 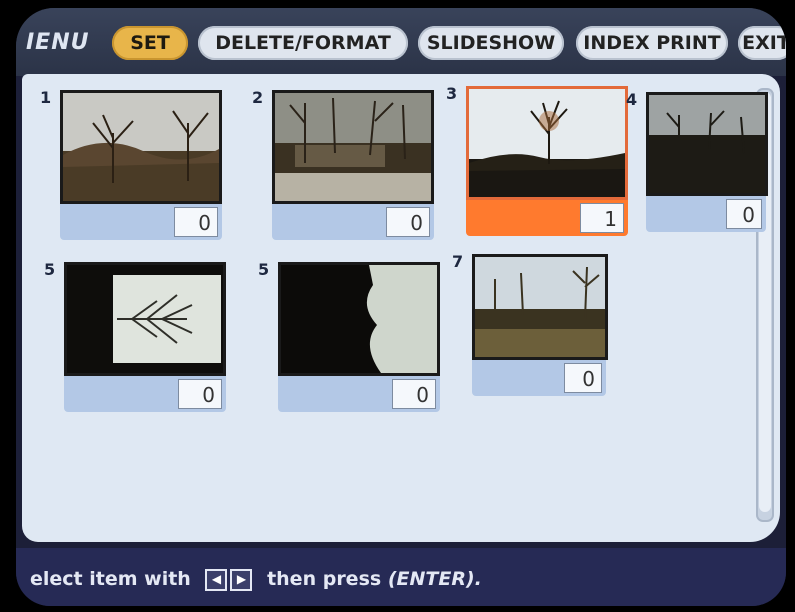 What do you see at coordinates (303, 43) in the screenshot?
I see `tab-delete-format: DELETE/FORMAT` at bounding box center [303, 43].